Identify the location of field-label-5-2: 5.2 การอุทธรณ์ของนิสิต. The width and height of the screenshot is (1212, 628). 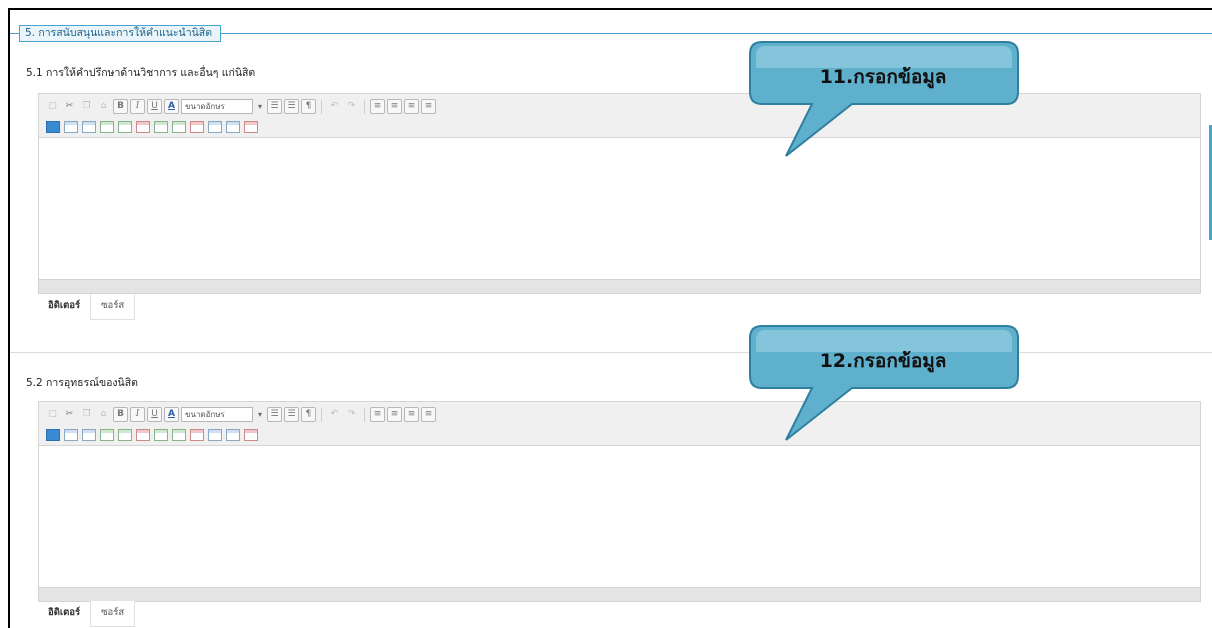
(82, 383).